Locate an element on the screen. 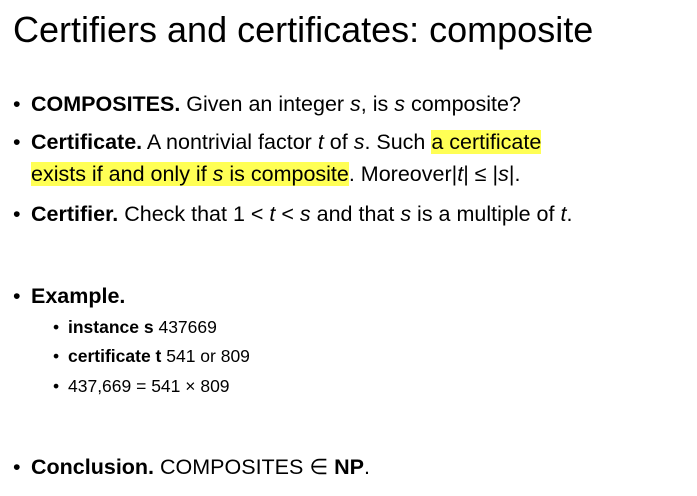 The image size is (697, 496). highlighted-text: a certificate is located at coordinates (486, 142).